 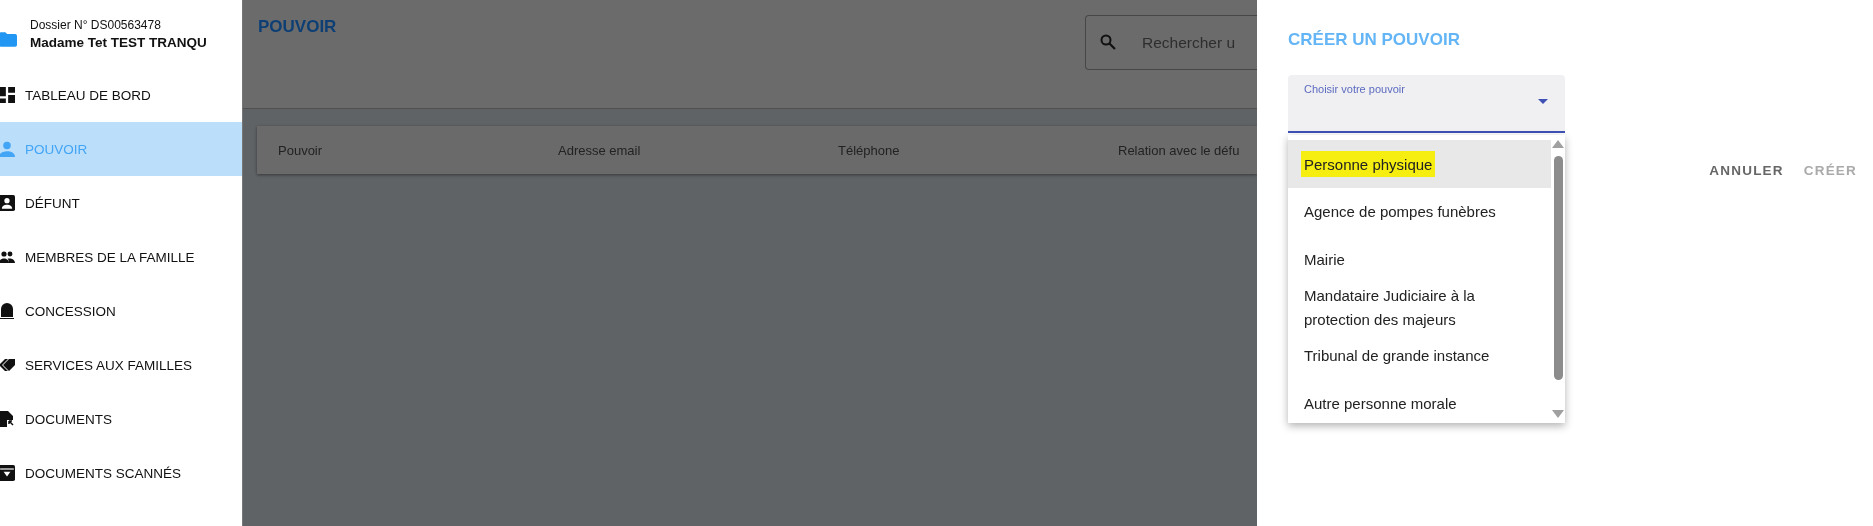 What do you see at coordinates (1558, 268) in the screenshot?
I see `scrollbar-thumb` at bounding box center [1558, 268].